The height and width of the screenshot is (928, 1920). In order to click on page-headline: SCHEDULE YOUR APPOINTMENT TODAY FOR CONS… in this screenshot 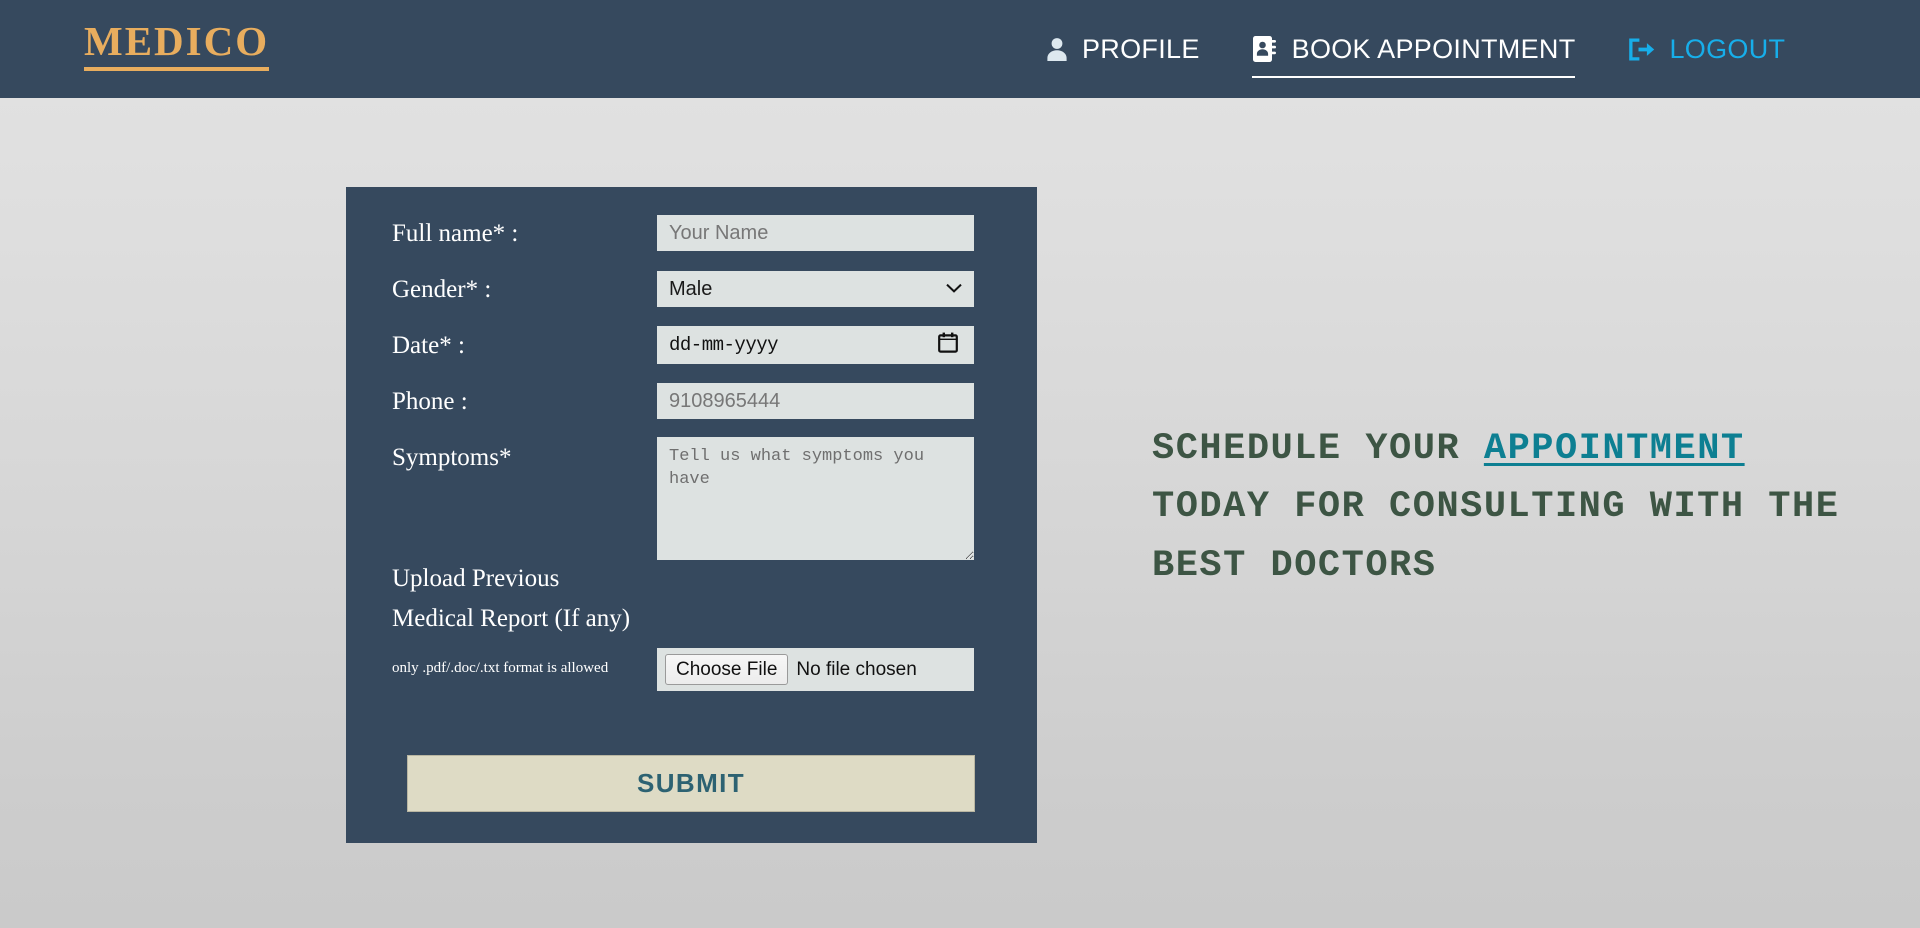, I will do `click(1502, 507)`.